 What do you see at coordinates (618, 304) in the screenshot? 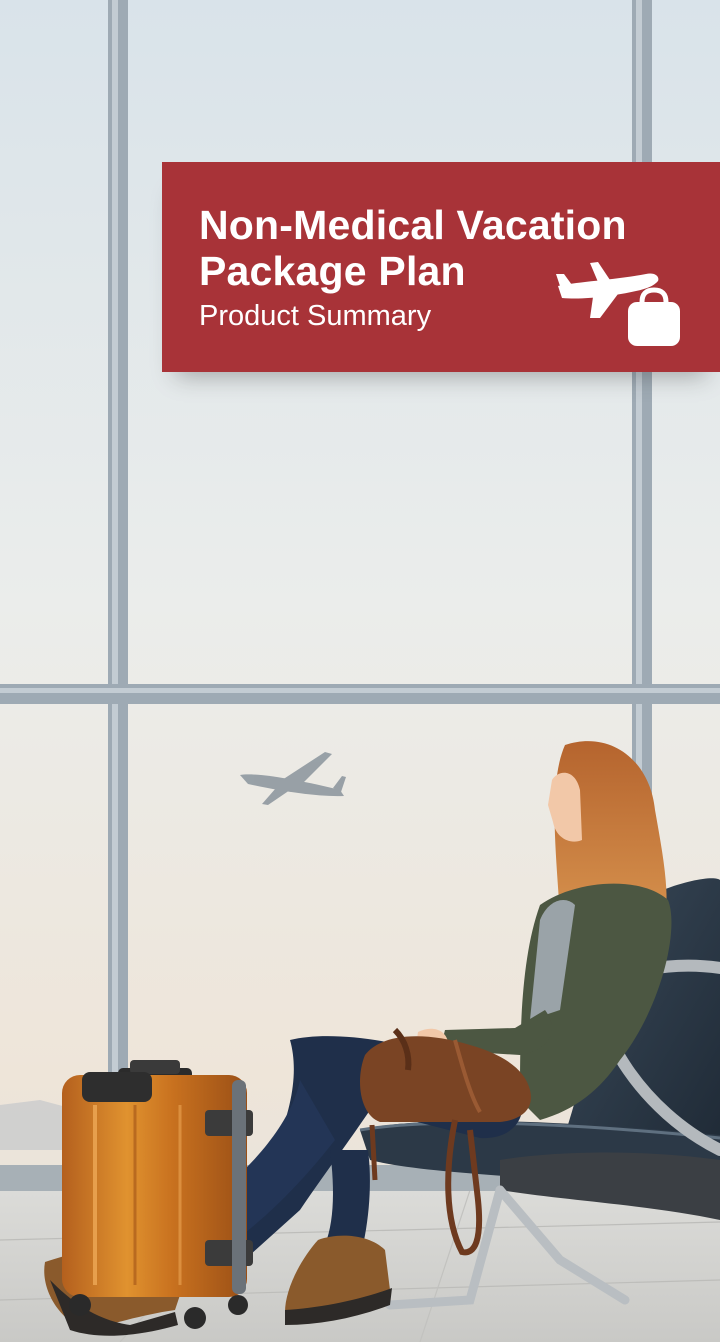
I see `airplane-with-suitcase-icon` at bounding box center [618, 304].